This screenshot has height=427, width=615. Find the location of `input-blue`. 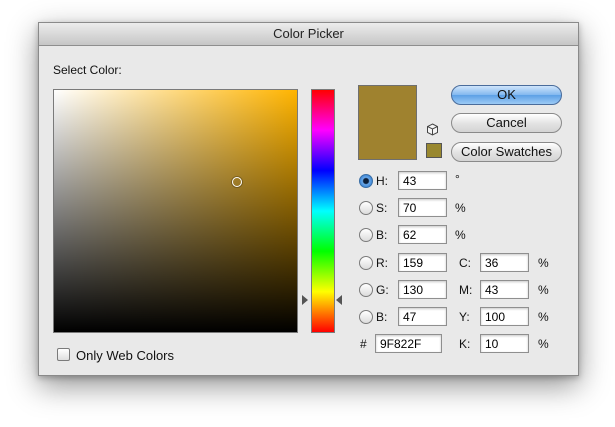

input-blue is located at coordinates (422, 316).